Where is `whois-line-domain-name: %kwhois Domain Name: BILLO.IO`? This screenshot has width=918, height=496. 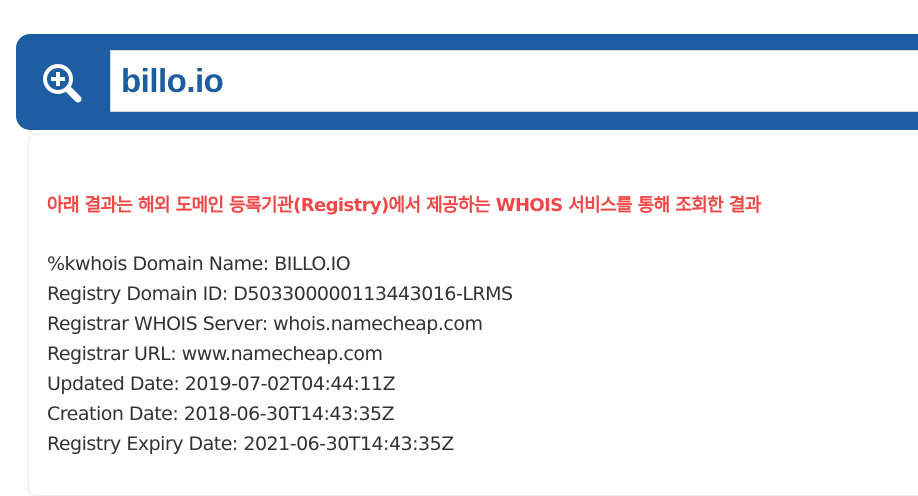 whois-line-domain-name: %kwhois Domain Name: BILLO.IO is located at coordinates (199, 264).